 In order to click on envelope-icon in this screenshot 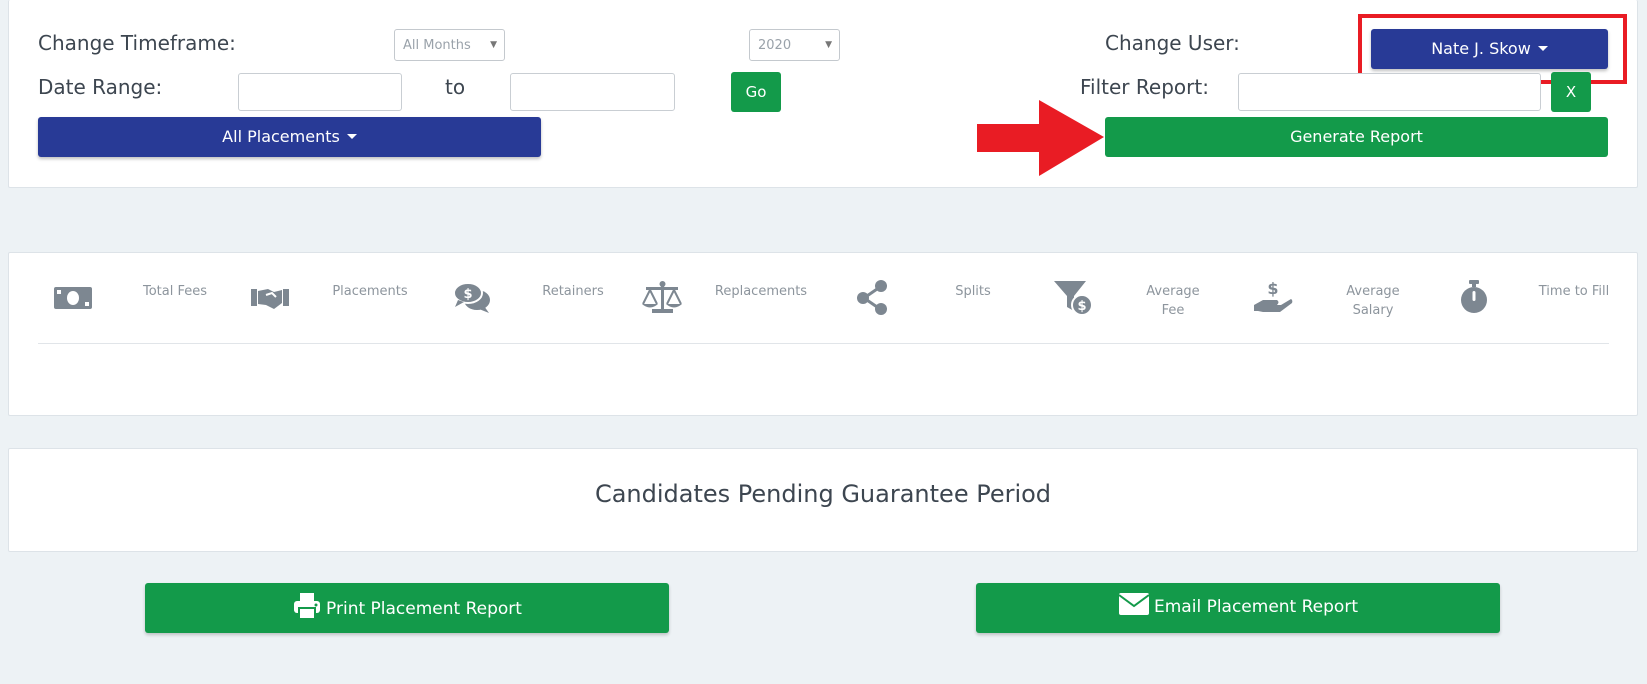, I will do `click(1134, 604)`.